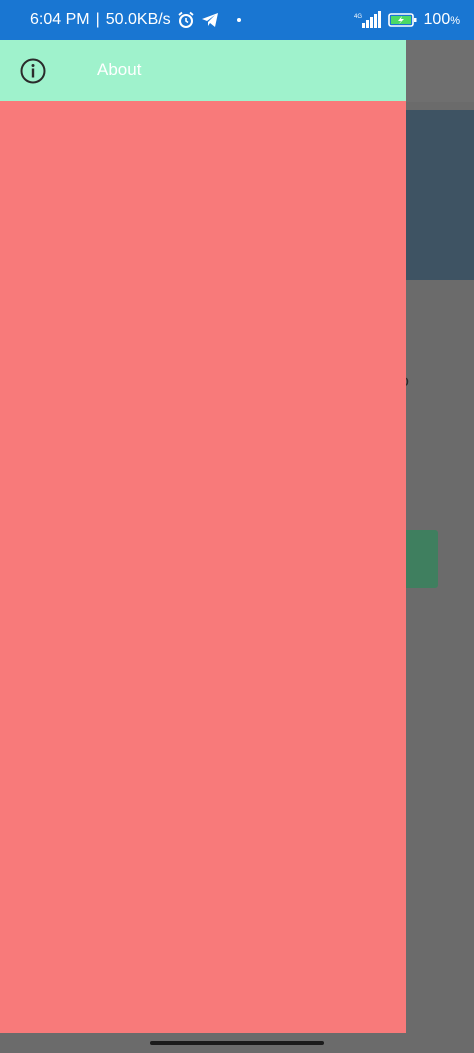  I want to click on info-icon, so click(33, 71).